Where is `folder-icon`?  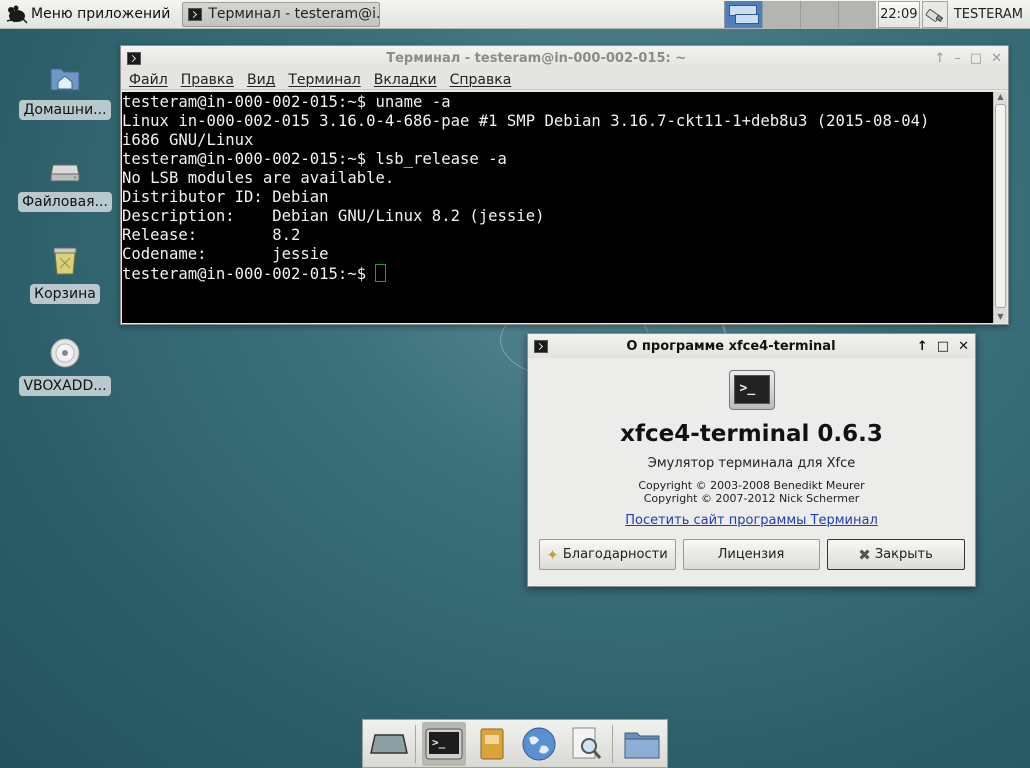 folder-icon is located at coordinates (642, 745).